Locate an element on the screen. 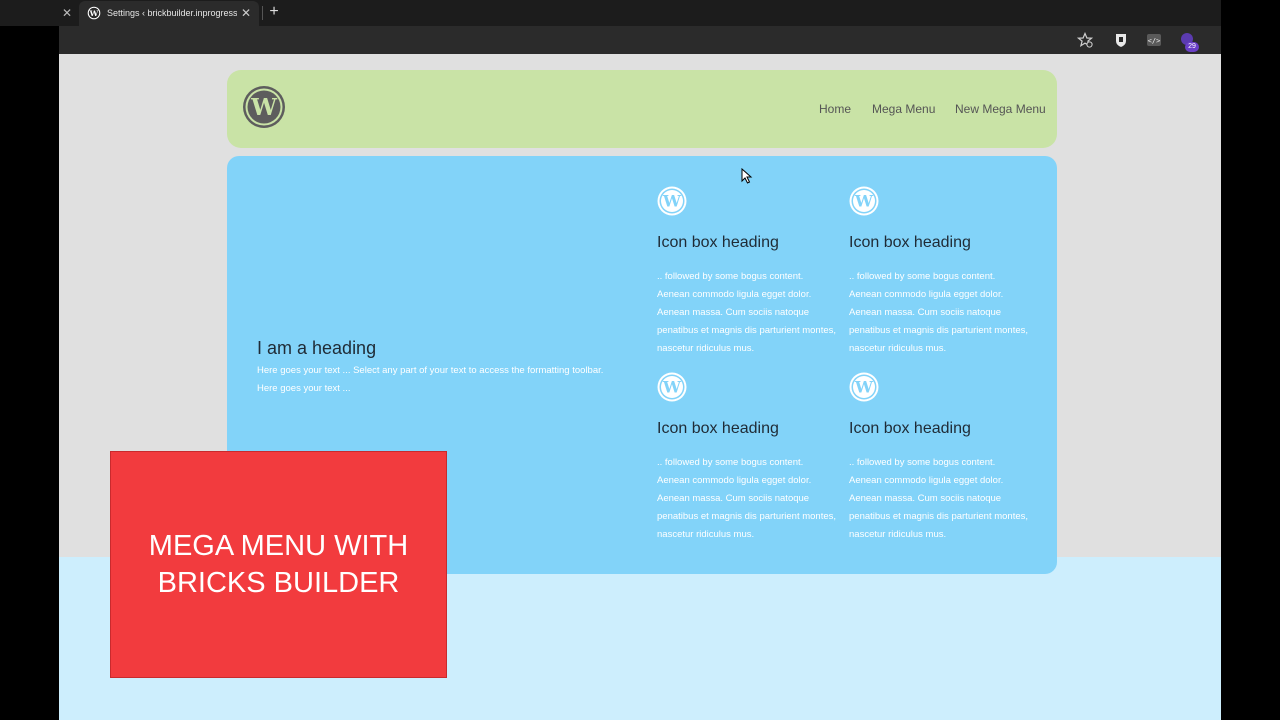  site-header: W Home Mega Menu New Mega Menu is located at coordinates (642, 109).